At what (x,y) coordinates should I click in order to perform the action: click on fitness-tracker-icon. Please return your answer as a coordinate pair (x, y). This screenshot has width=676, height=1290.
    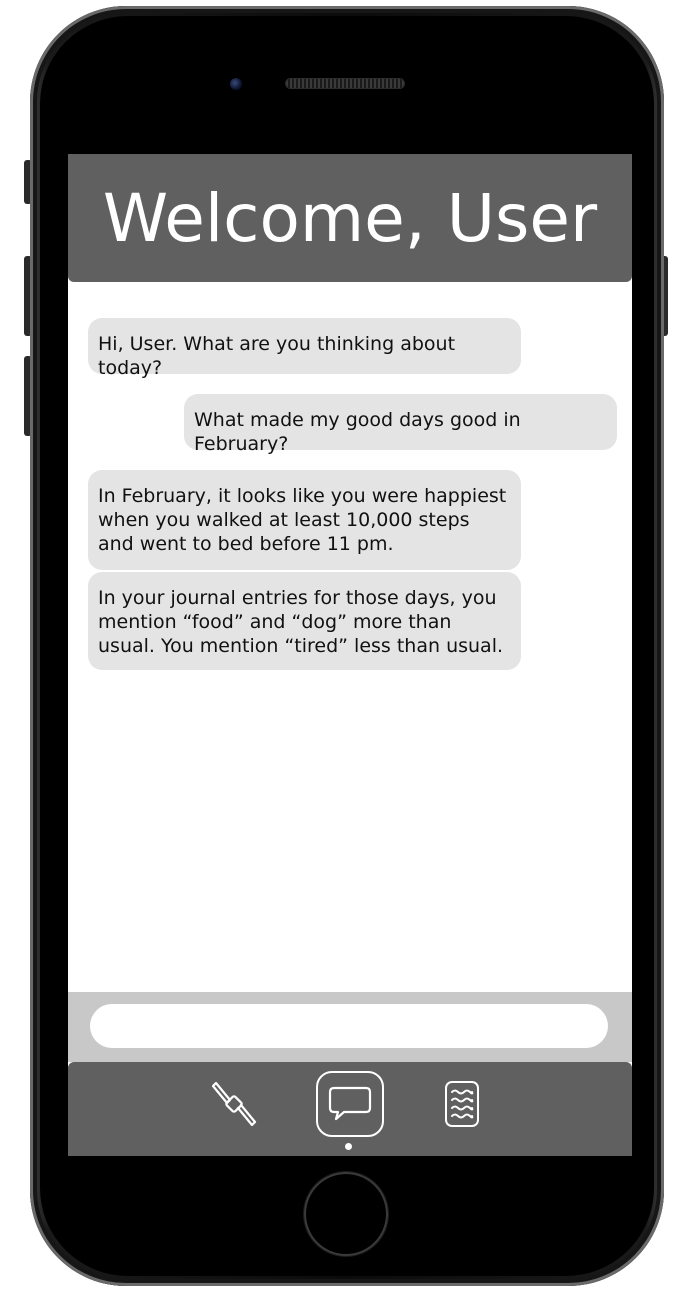
    Looking at the image, I should click on (234, 1104).